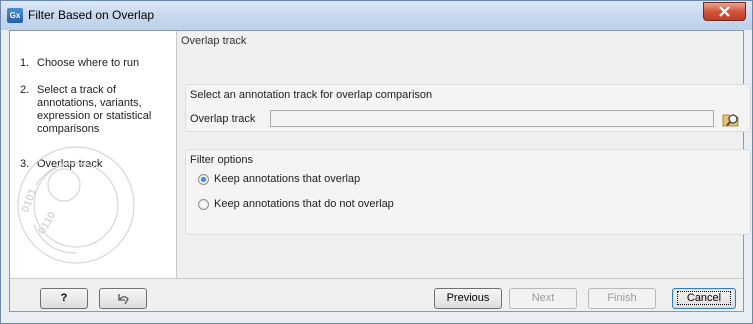 This screenshot has height=324, width=753. I want to click on page-title: Overlap track, so click(214, 41).